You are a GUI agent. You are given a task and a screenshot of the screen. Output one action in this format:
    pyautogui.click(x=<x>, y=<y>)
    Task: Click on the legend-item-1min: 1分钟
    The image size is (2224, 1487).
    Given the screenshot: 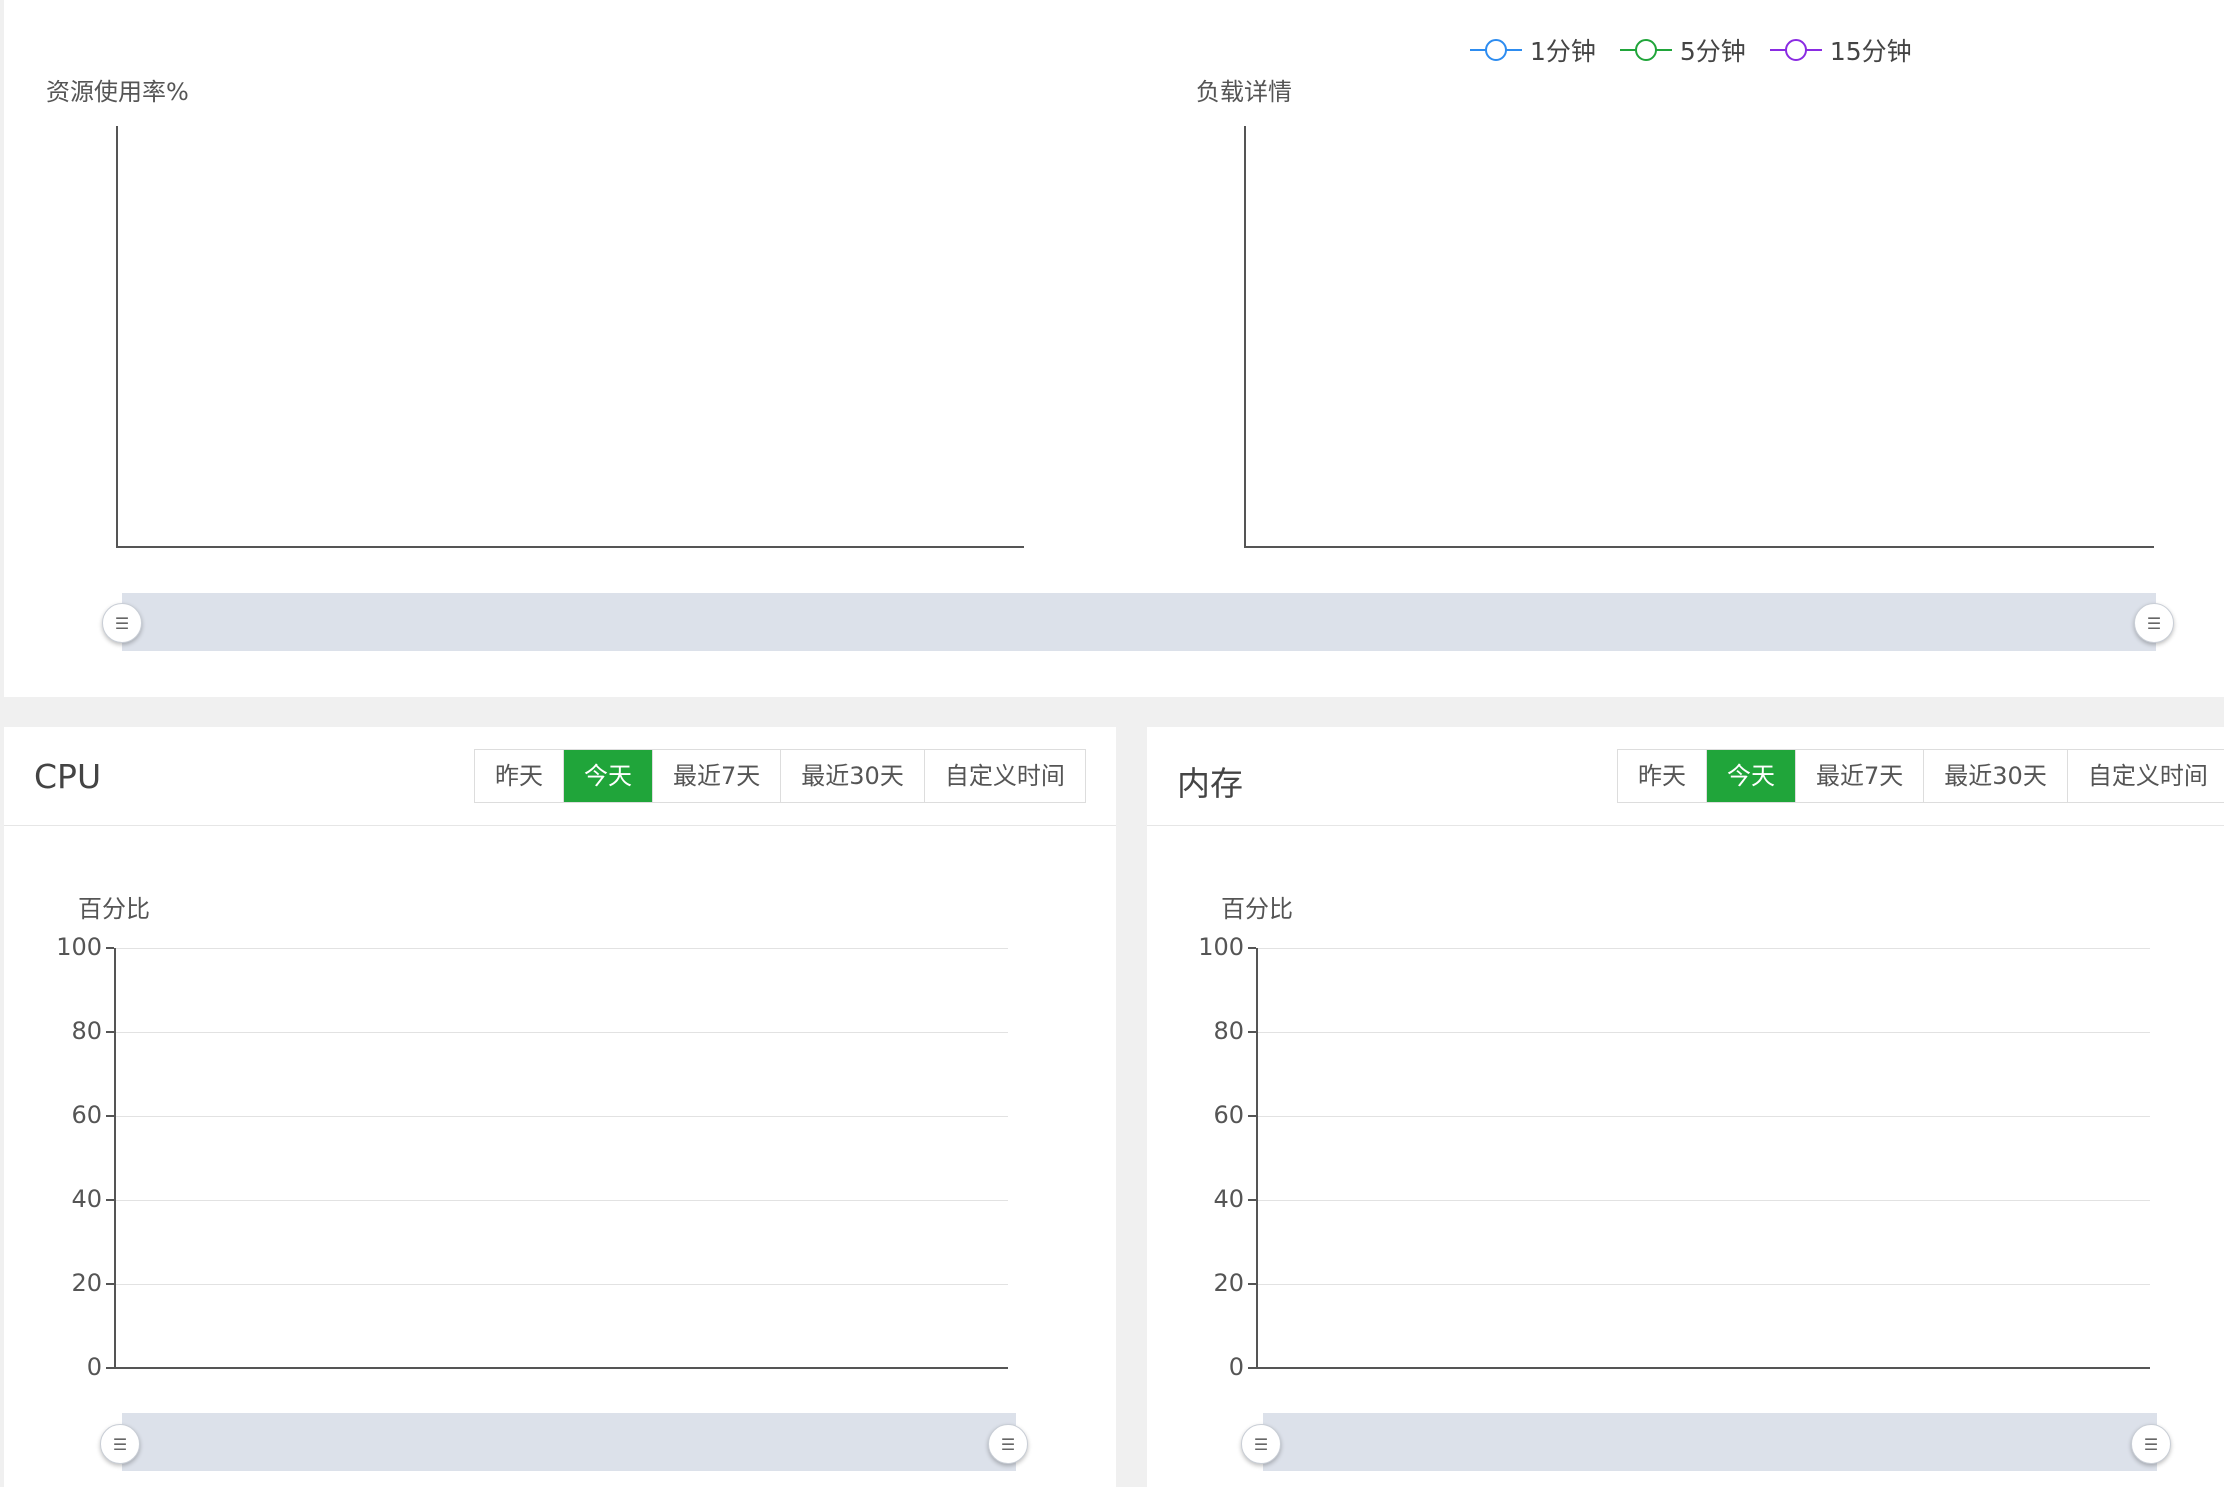 What is the action you would take?
    pyautogui.click(x=1533, y=50)
    